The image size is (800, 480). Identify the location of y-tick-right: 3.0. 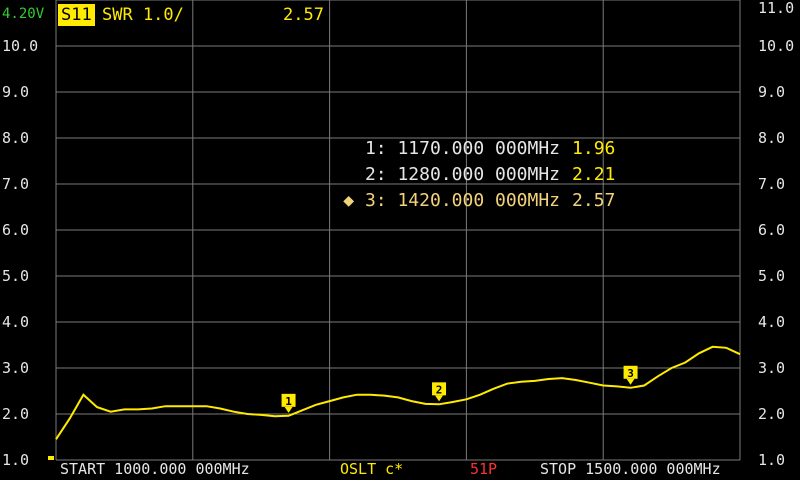
(772, 368).